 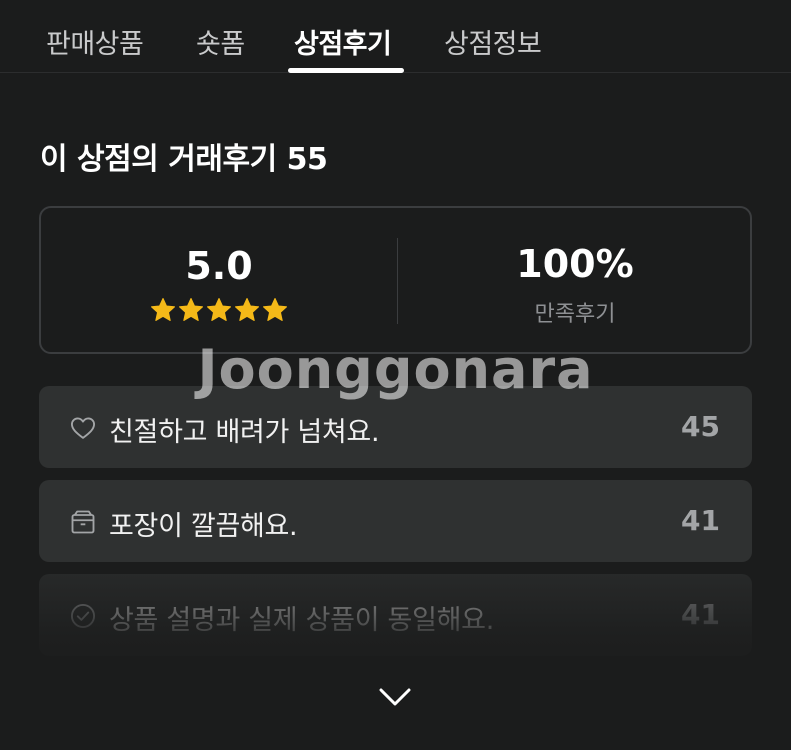 What do you see at coordinates (184, 159) in the screenshot?
I see `section-title: 이 상점의 거래후기 55` at bounding box center [184, 159].